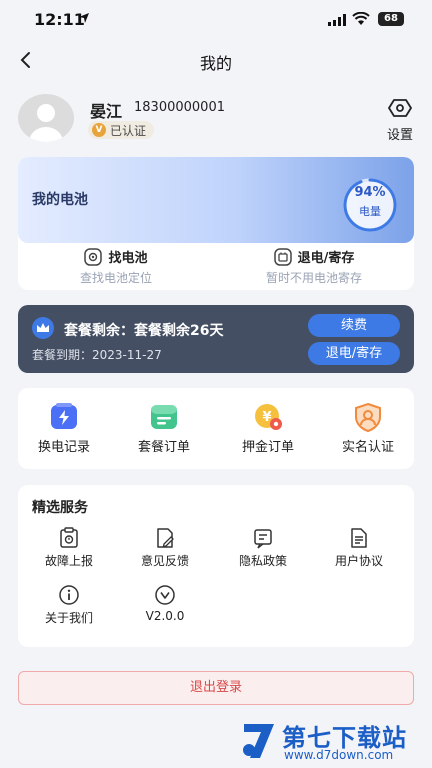  I want to click on settings-label: 设置, so click(399, 135).